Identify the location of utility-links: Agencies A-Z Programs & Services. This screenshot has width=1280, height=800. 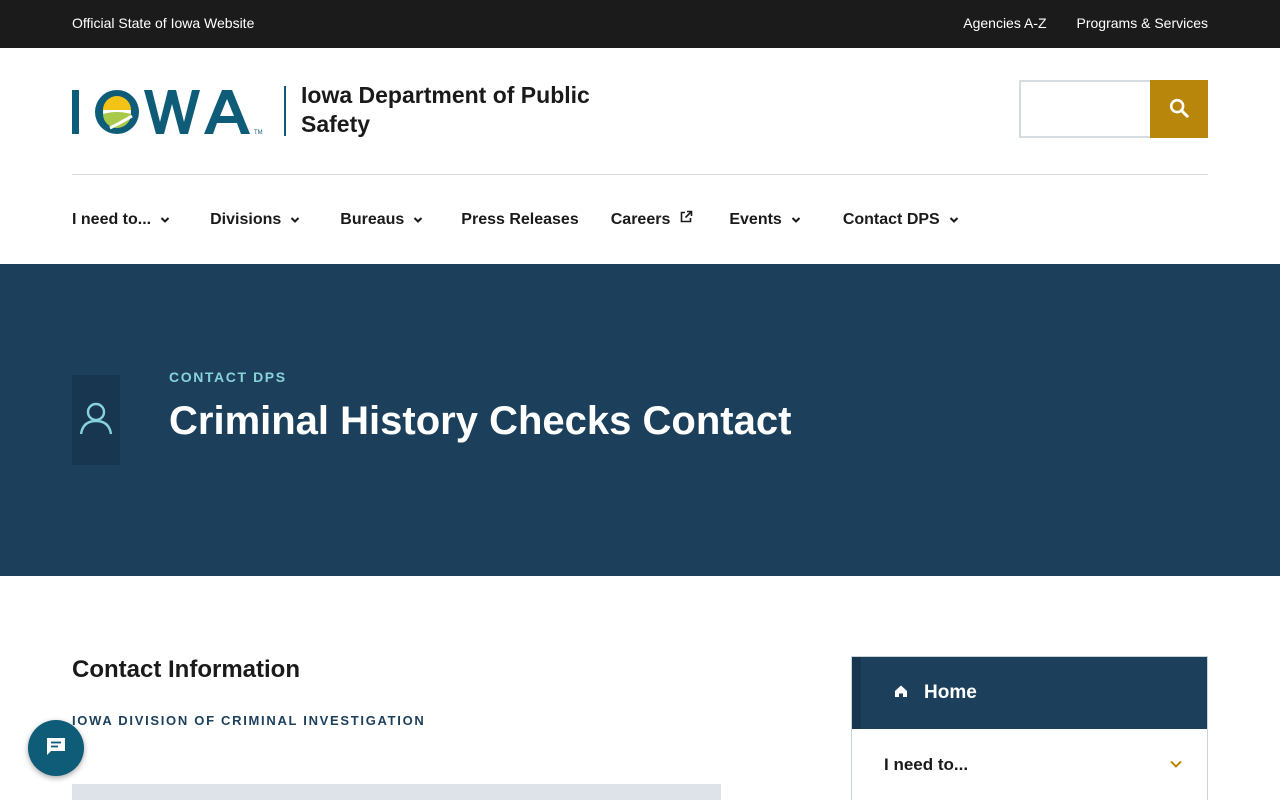
(1085, 23).